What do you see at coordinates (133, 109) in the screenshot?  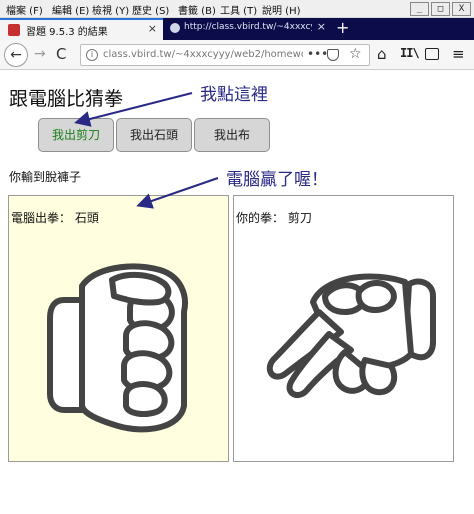 I see `arrow-to-scissors-button` at bounding box center [133, 109].